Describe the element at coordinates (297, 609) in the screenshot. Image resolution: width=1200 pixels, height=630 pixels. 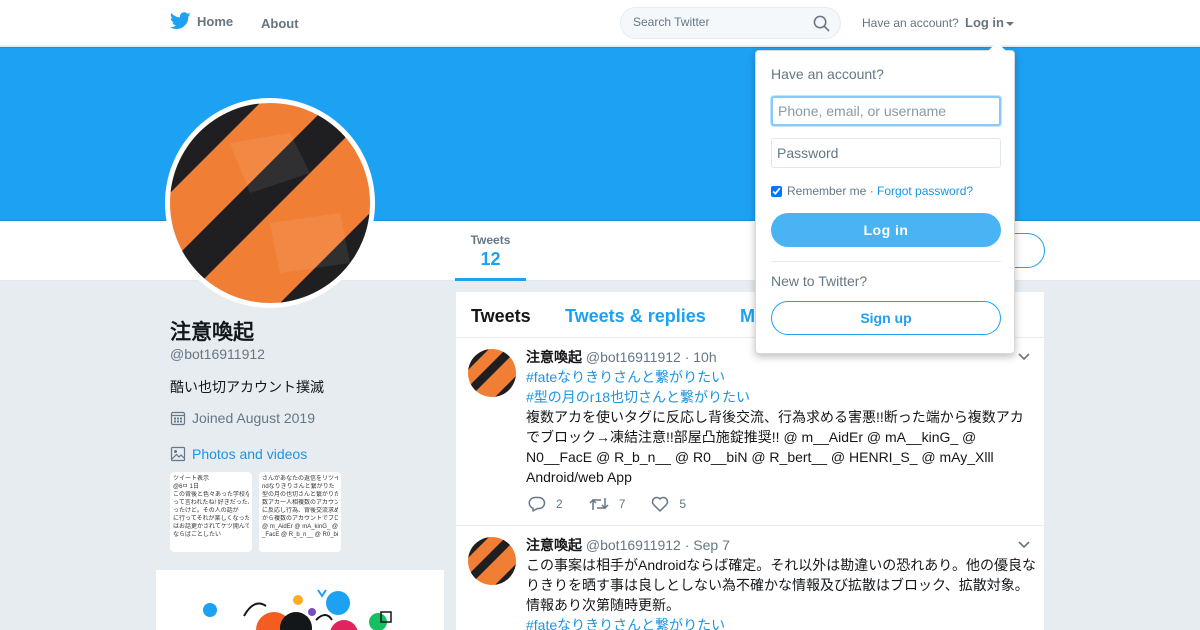
I see `decorative-illustration` at that location.